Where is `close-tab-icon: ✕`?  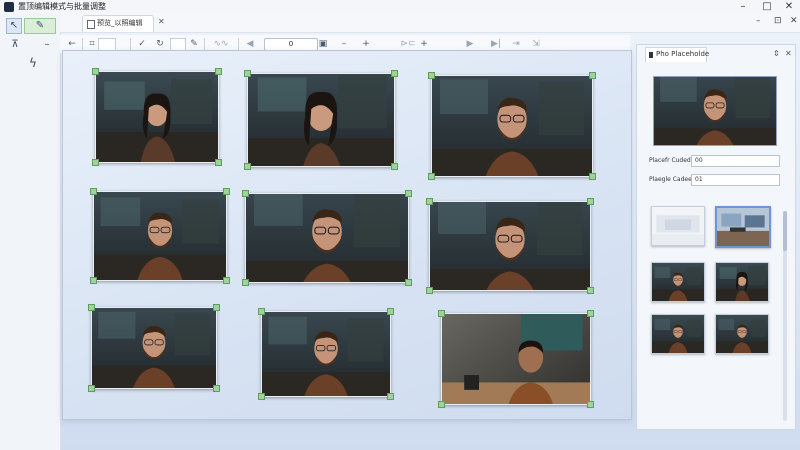
close-tab-icon: ✕ is located at coordinates (161, 21).